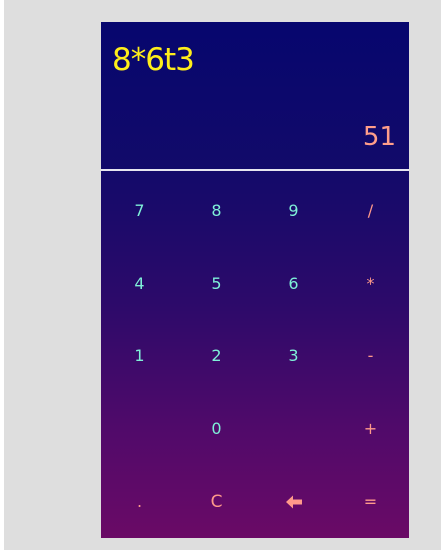  What do you see at coordinates (293, 210) in the screenshot?
I see `key-9: 9` at bounding box center [293, 210].